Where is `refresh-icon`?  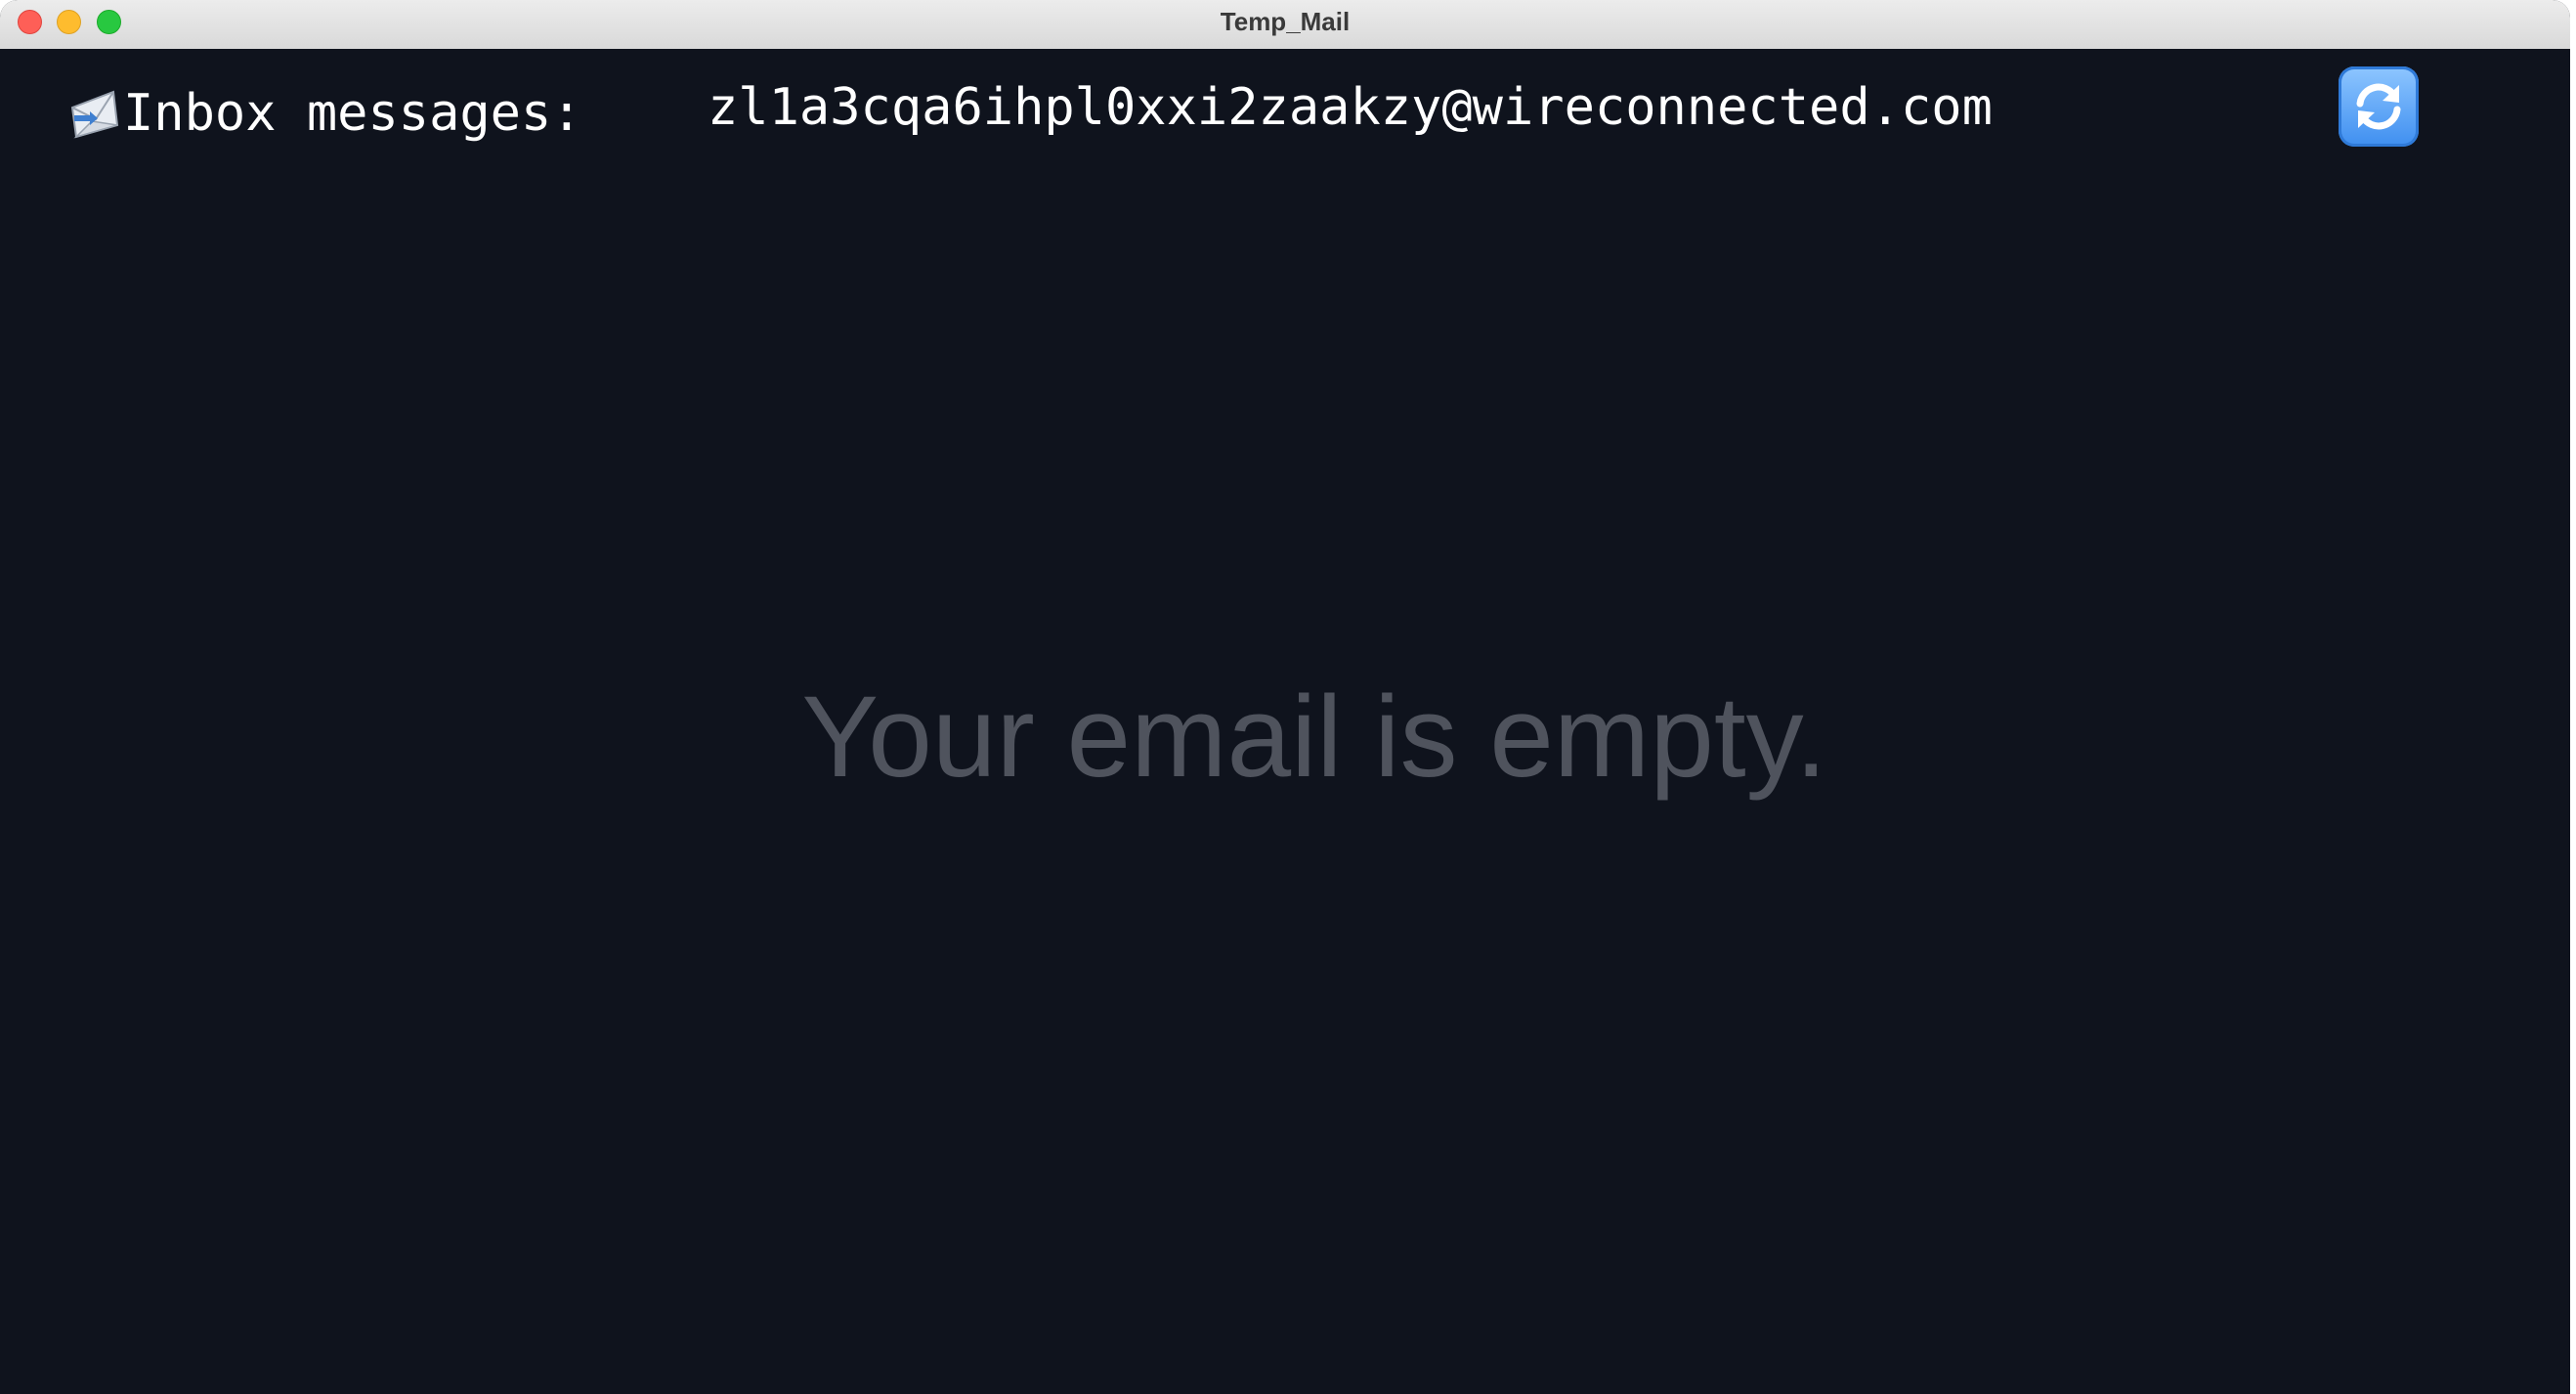
refresh-icon is located at coordinates (2379, 106).